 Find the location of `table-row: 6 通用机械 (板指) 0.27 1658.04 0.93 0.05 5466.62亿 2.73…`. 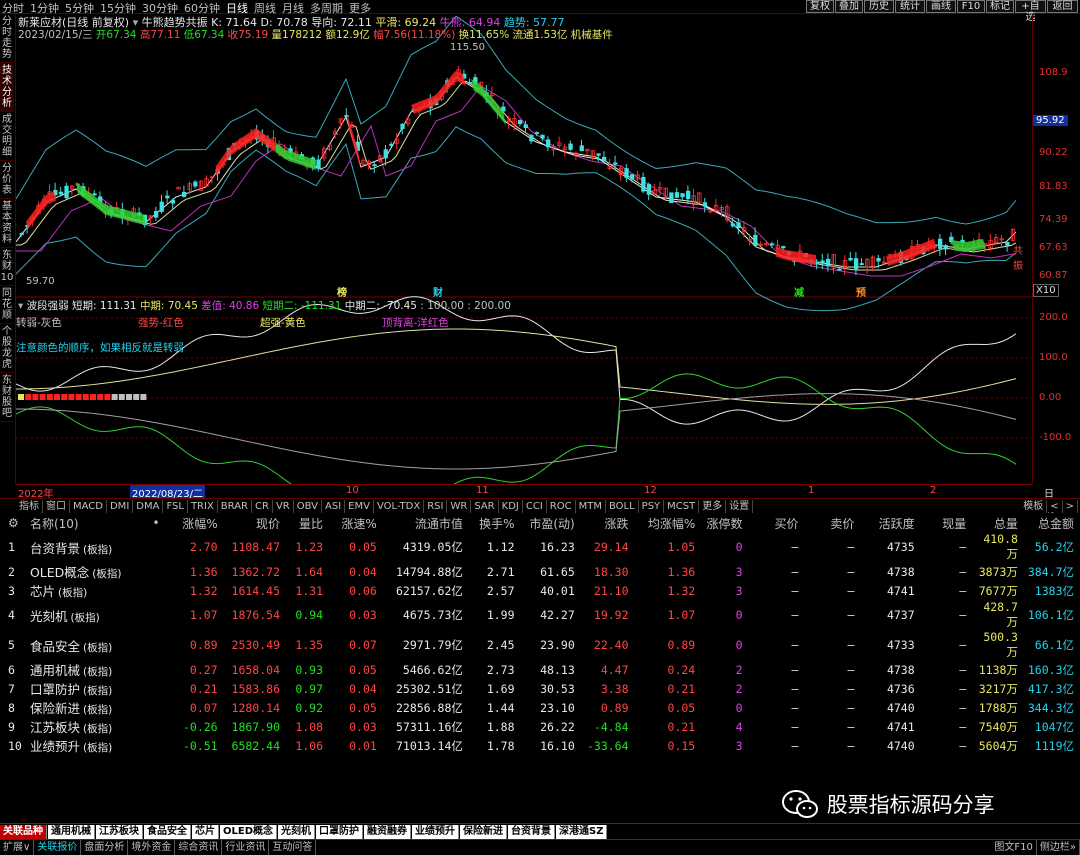

table-row: 6 通用机械 (板指) 0.27 1658.04 0.93 0.05 5466.62亿 2.73… is located at coordinates (540, 669).